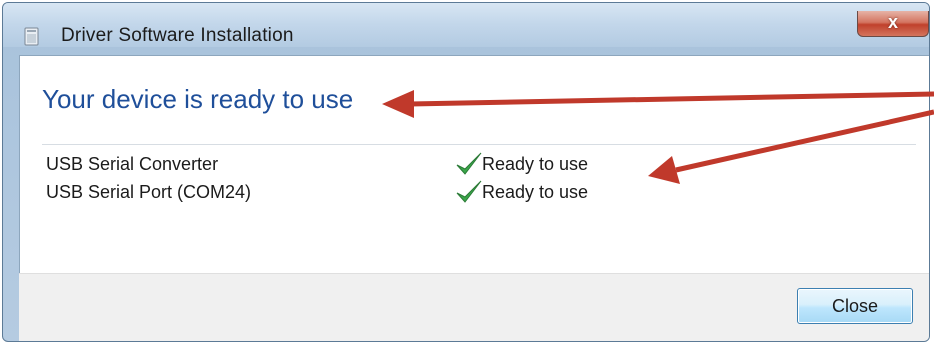 This screenshot has height=347, width=934. I want to click on driver-app-icon, so click(31, 36).